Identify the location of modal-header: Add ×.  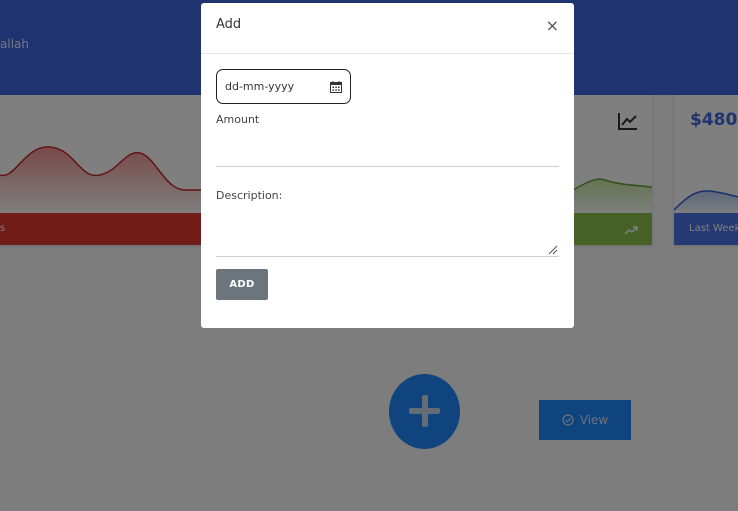
(387, 28).